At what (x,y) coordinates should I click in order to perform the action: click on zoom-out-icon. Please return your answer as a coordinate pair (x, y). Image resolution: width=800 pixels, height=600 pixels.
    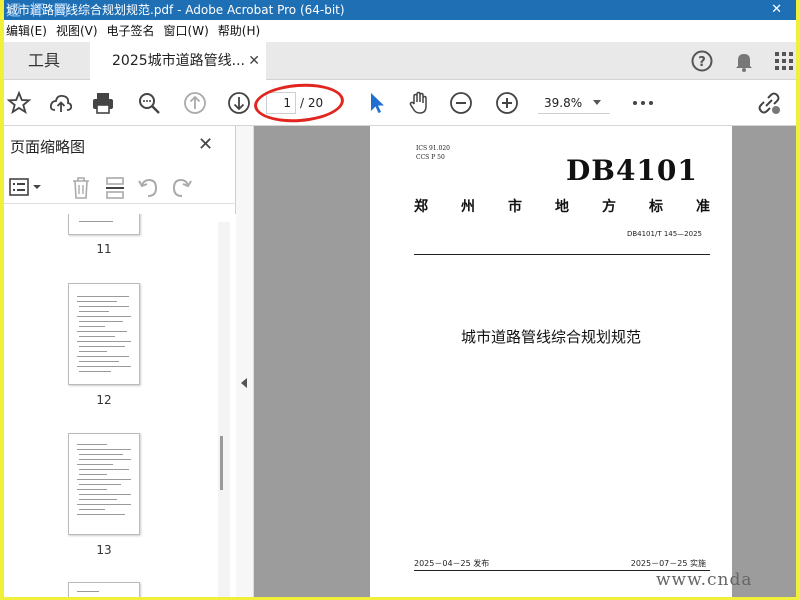
    Looking at the image, I should click on (461, 103).